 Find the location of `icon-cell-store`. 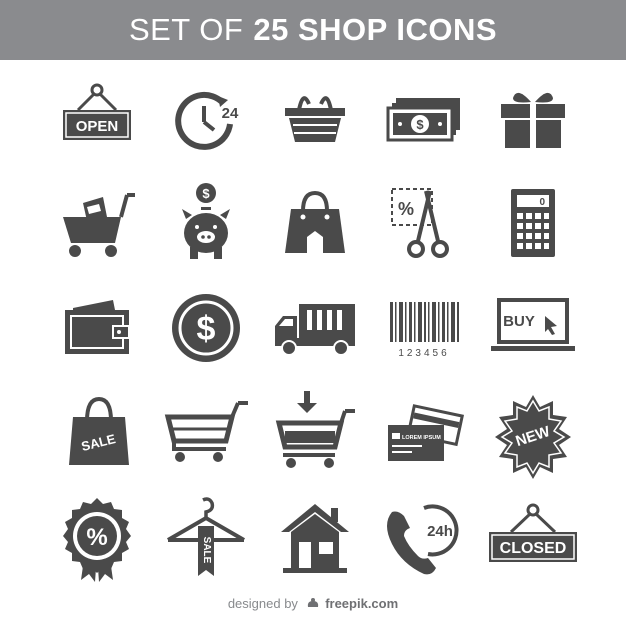

icon-cell-store is located at coordinates (315, 539).